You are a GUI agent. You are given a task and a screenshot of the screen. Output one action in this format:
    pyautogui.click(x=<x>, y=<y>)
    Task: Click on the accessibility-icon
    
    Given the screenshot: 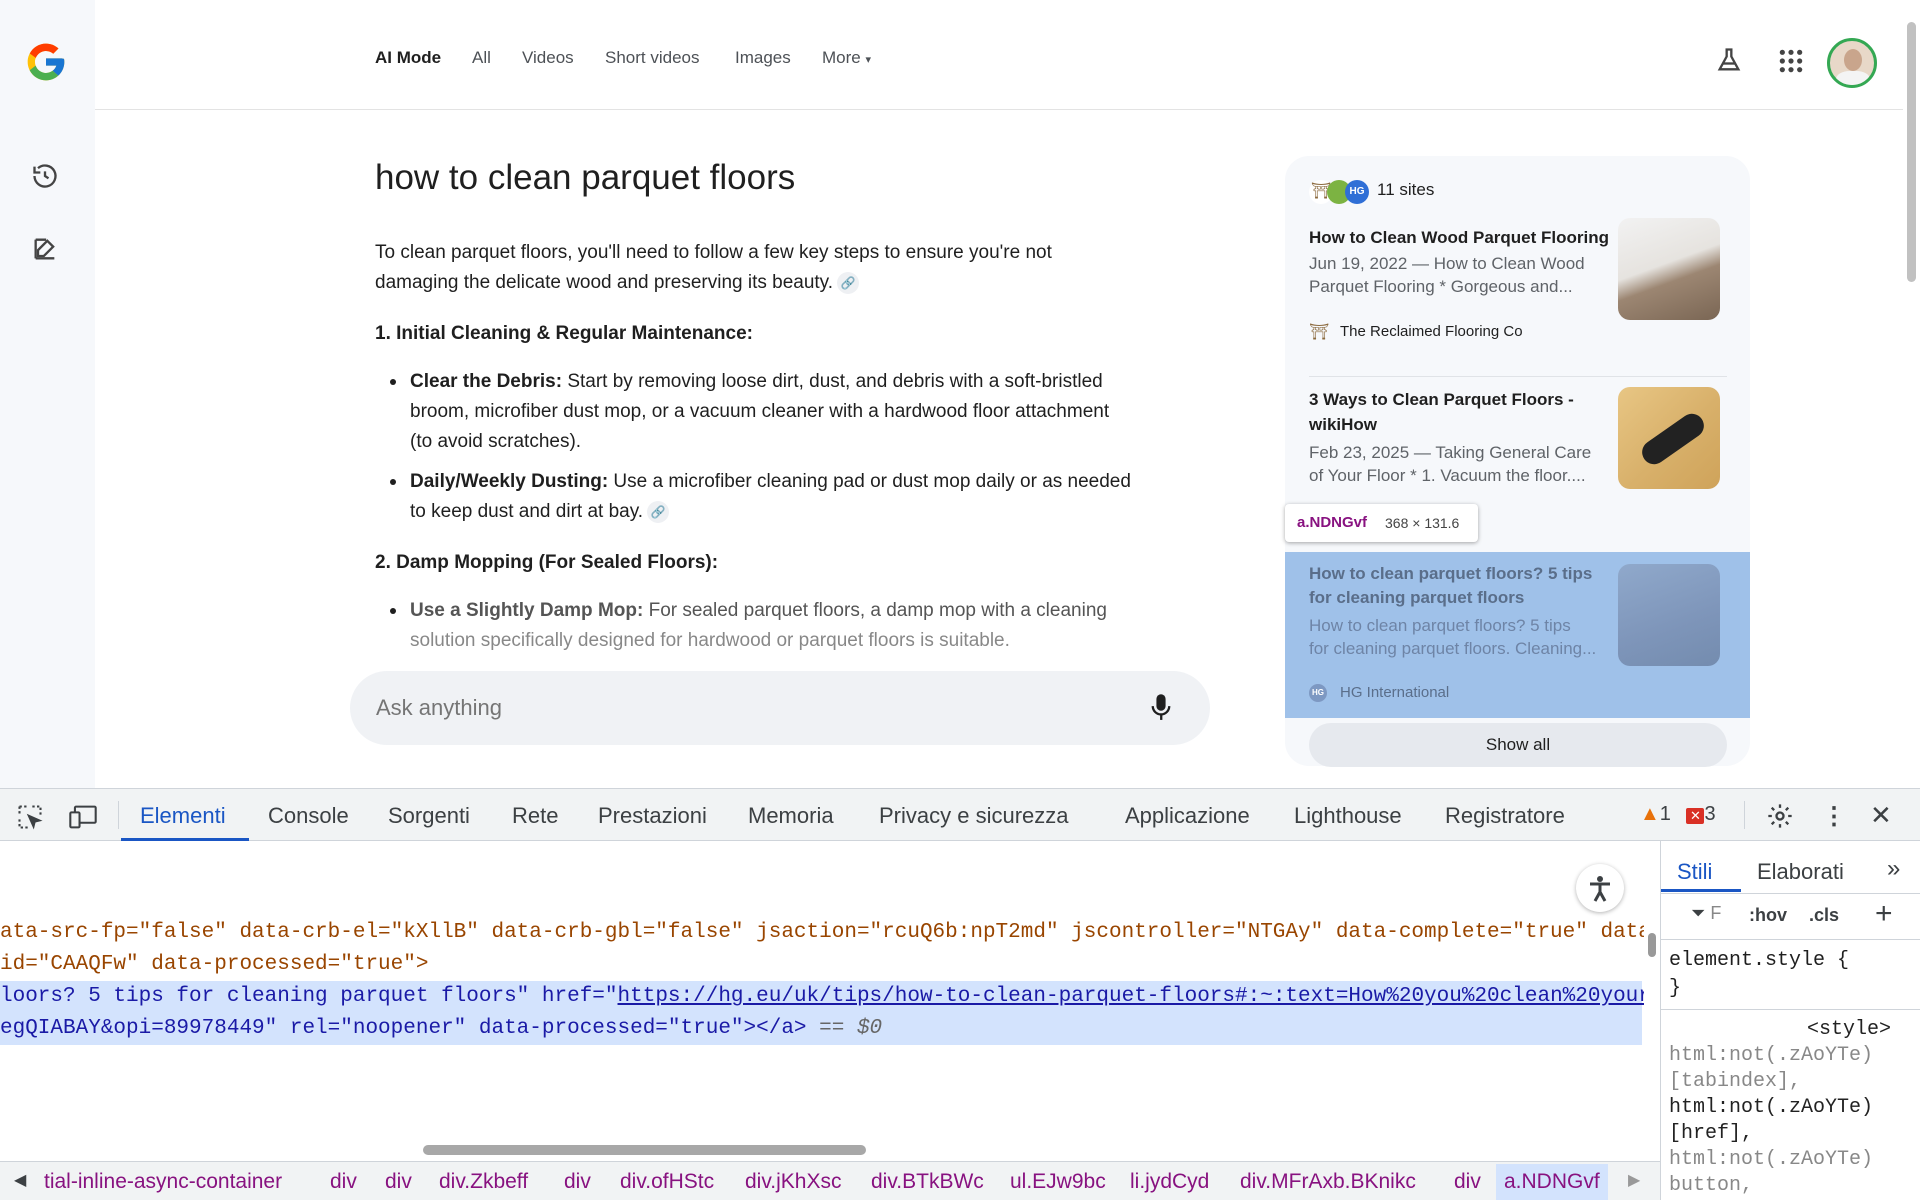 What is the action you would take?
    pyautogui.click(x=1600, y=888)
    